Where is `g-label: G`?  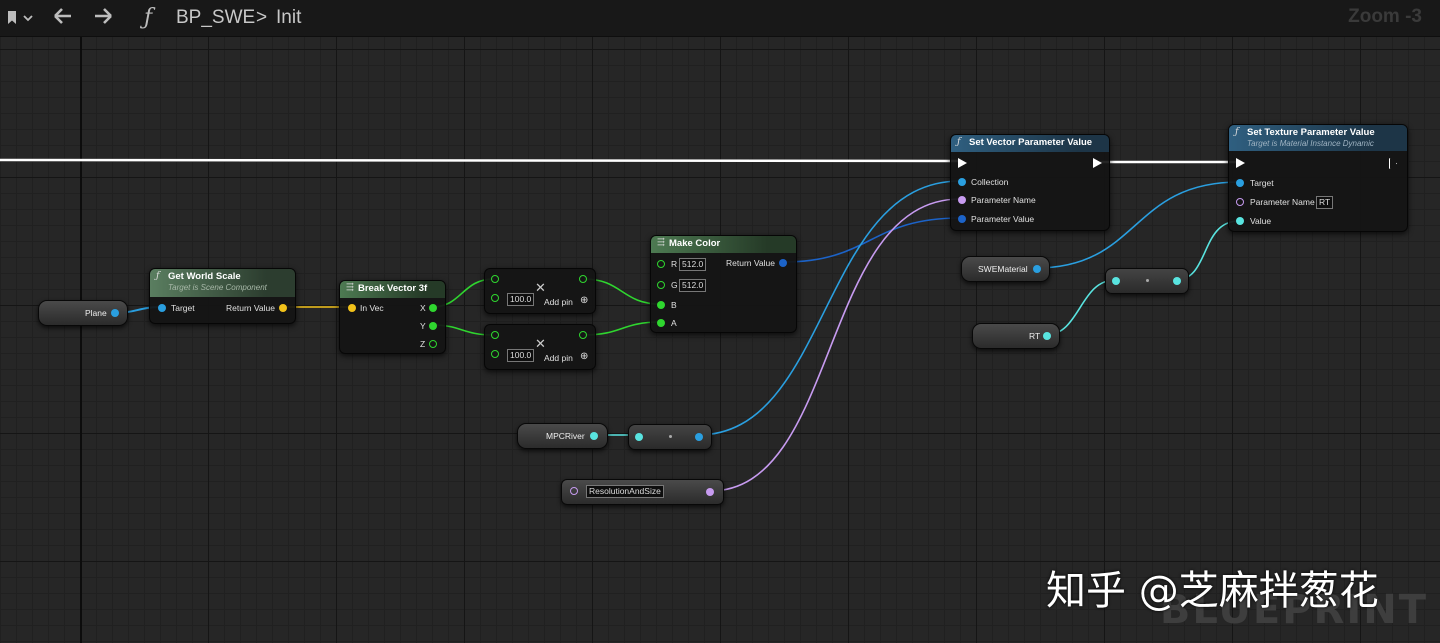 g-label: G is located at coordinates (674, 285).